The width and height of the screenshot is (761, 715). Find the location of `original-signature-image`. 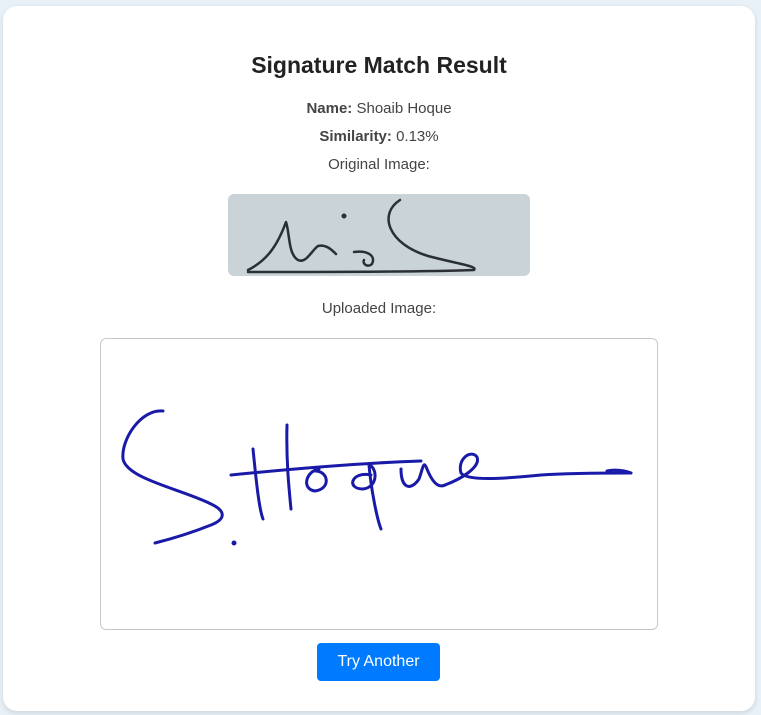

original-signature-image is located at coordinates (379, 235).